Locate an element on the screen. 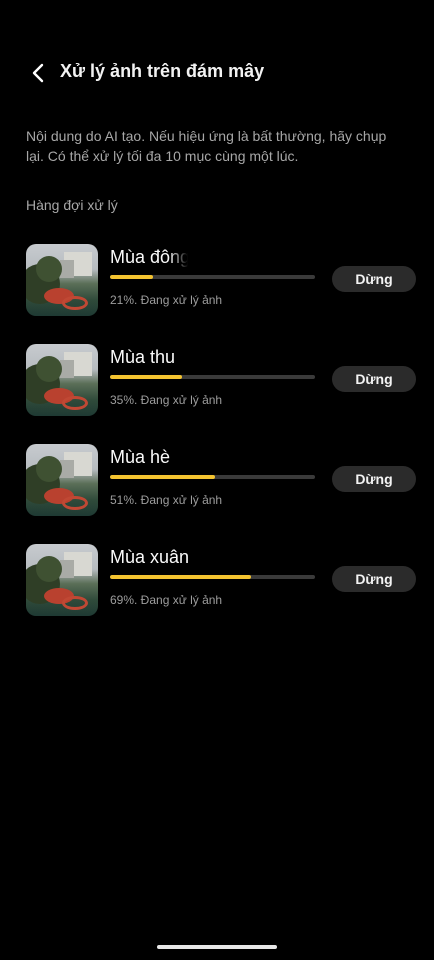 This screenshot has height=960, width=434. item-name: Mùa xuân is located at coordinates (150, 557).